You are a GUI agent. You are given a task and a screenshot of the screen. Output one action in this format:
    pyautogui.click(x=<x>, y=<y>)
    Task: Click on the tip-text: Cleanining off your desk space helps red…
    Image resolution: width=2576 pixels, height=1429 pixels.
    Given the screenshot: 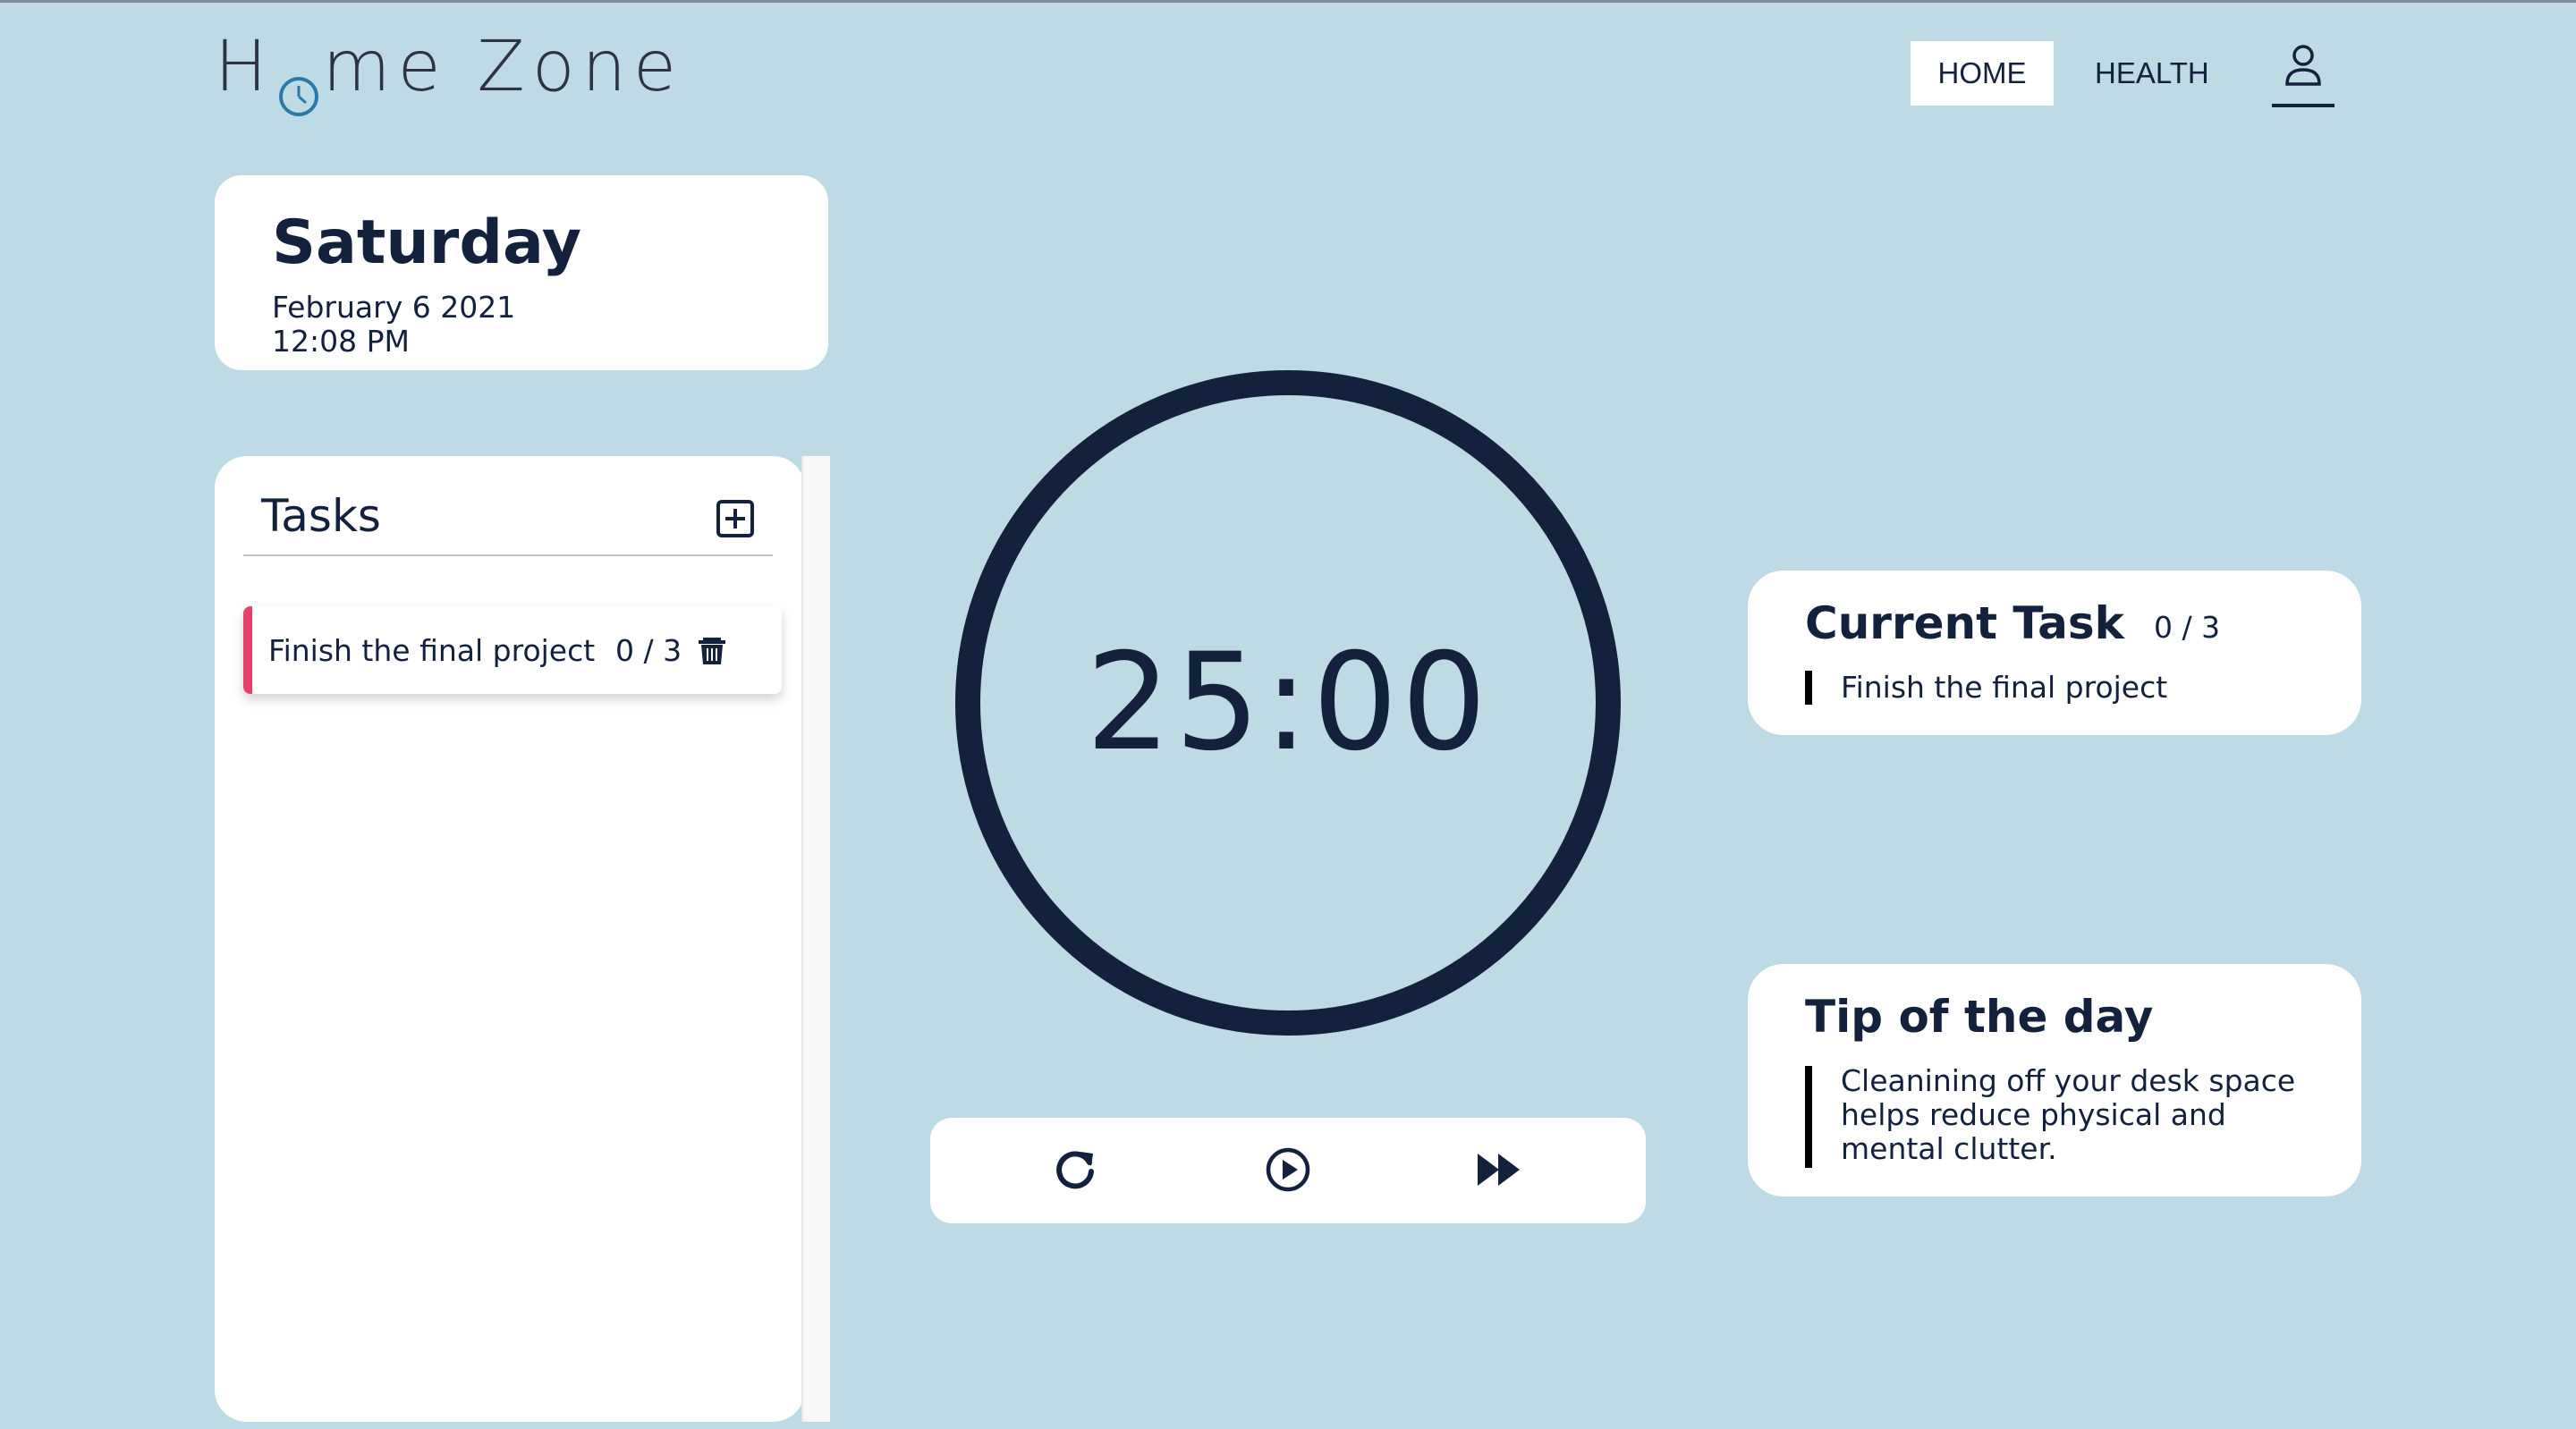 What is the action you would take?
    pyautogui.click(x=2068, y=1115)
    